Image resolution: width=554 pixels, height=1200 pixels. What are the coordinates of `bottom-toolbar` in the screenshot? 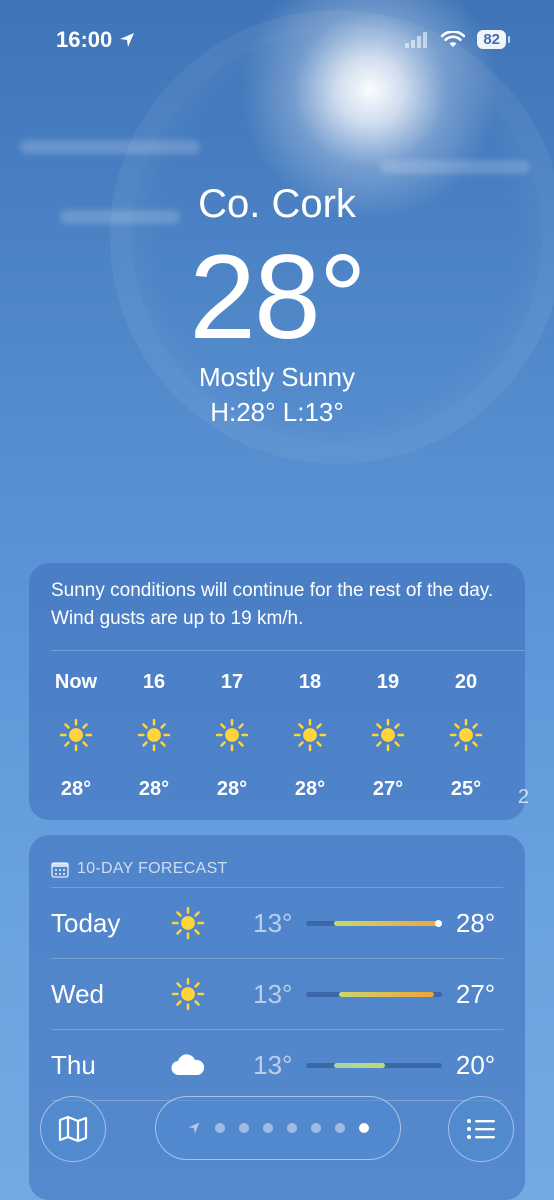 It's located at (277, 1130).